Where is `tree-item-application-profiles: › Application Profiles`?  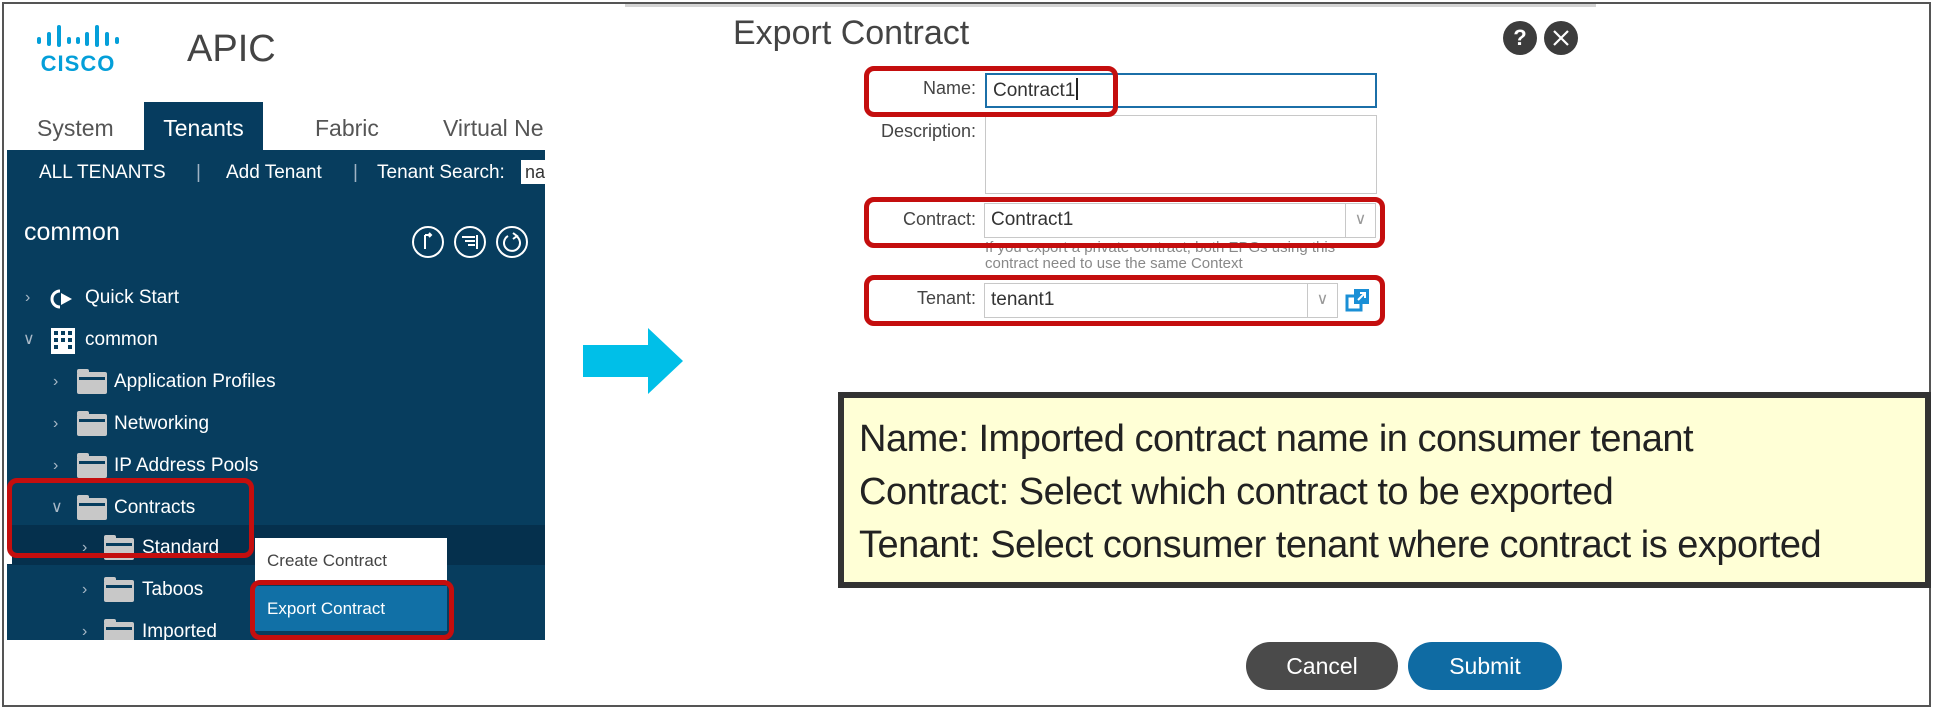
tree-item-application-profiles: › Application Profiles is located at coordinates (276, 382).